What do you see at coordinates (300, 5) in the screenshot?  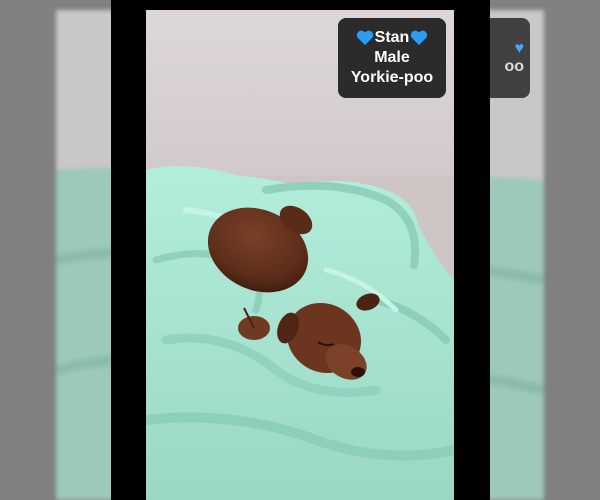 I see `top-frame-bar` at bounding box center [300, 5].